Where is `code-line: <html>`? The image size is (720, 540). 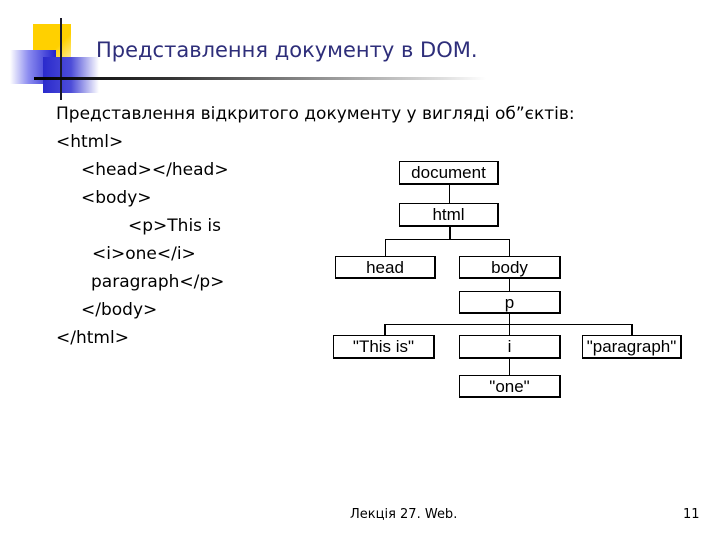
code-line: <html> is located at coordinates (90, 142).